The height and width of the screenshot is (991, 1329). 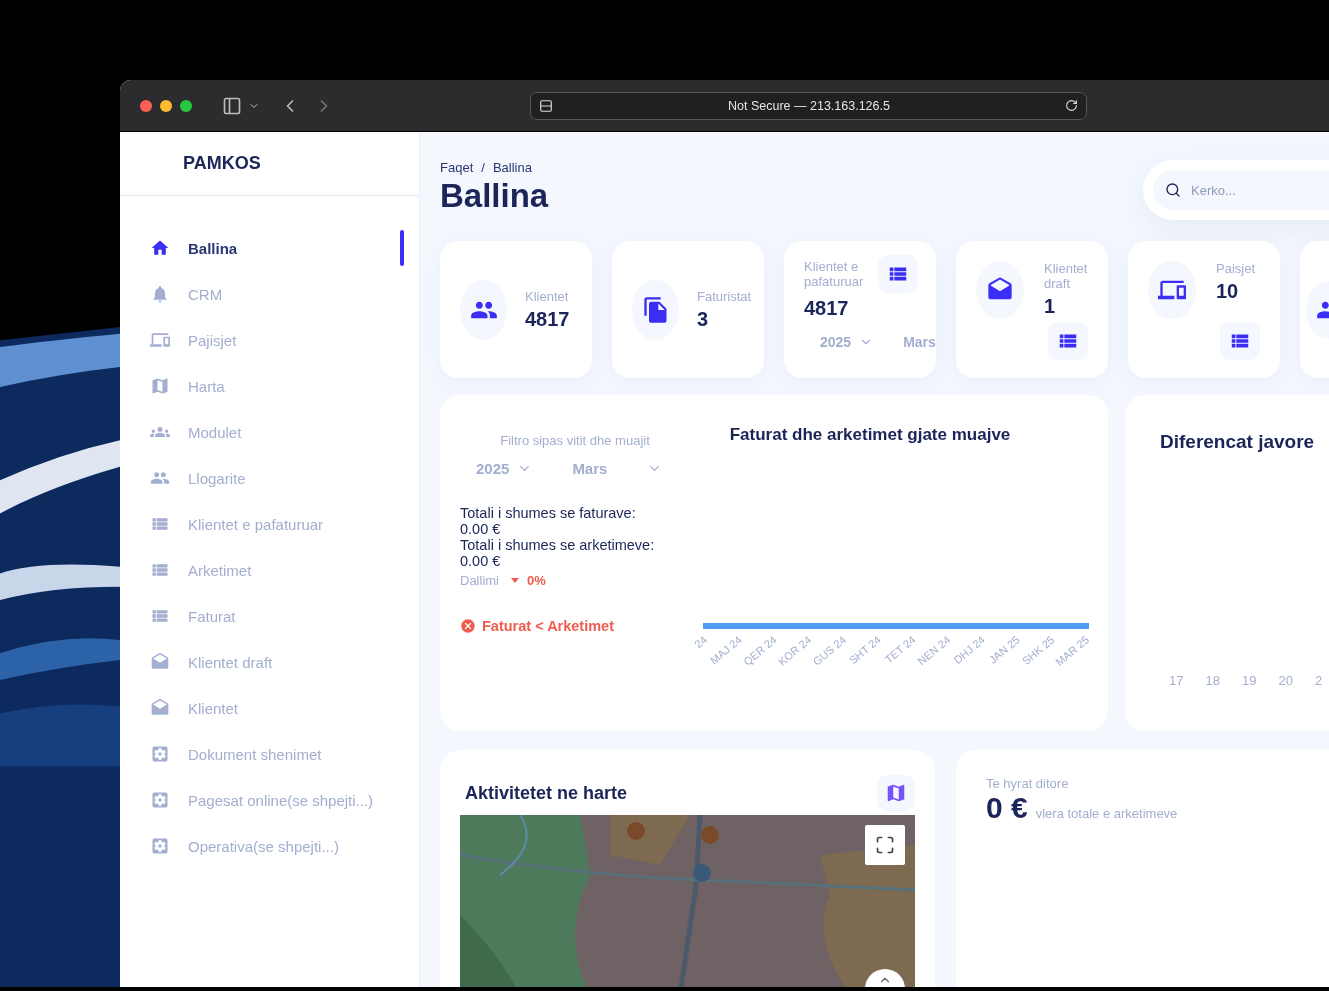 I want to click on axis-label: 18, so click(x=1212, y=680).